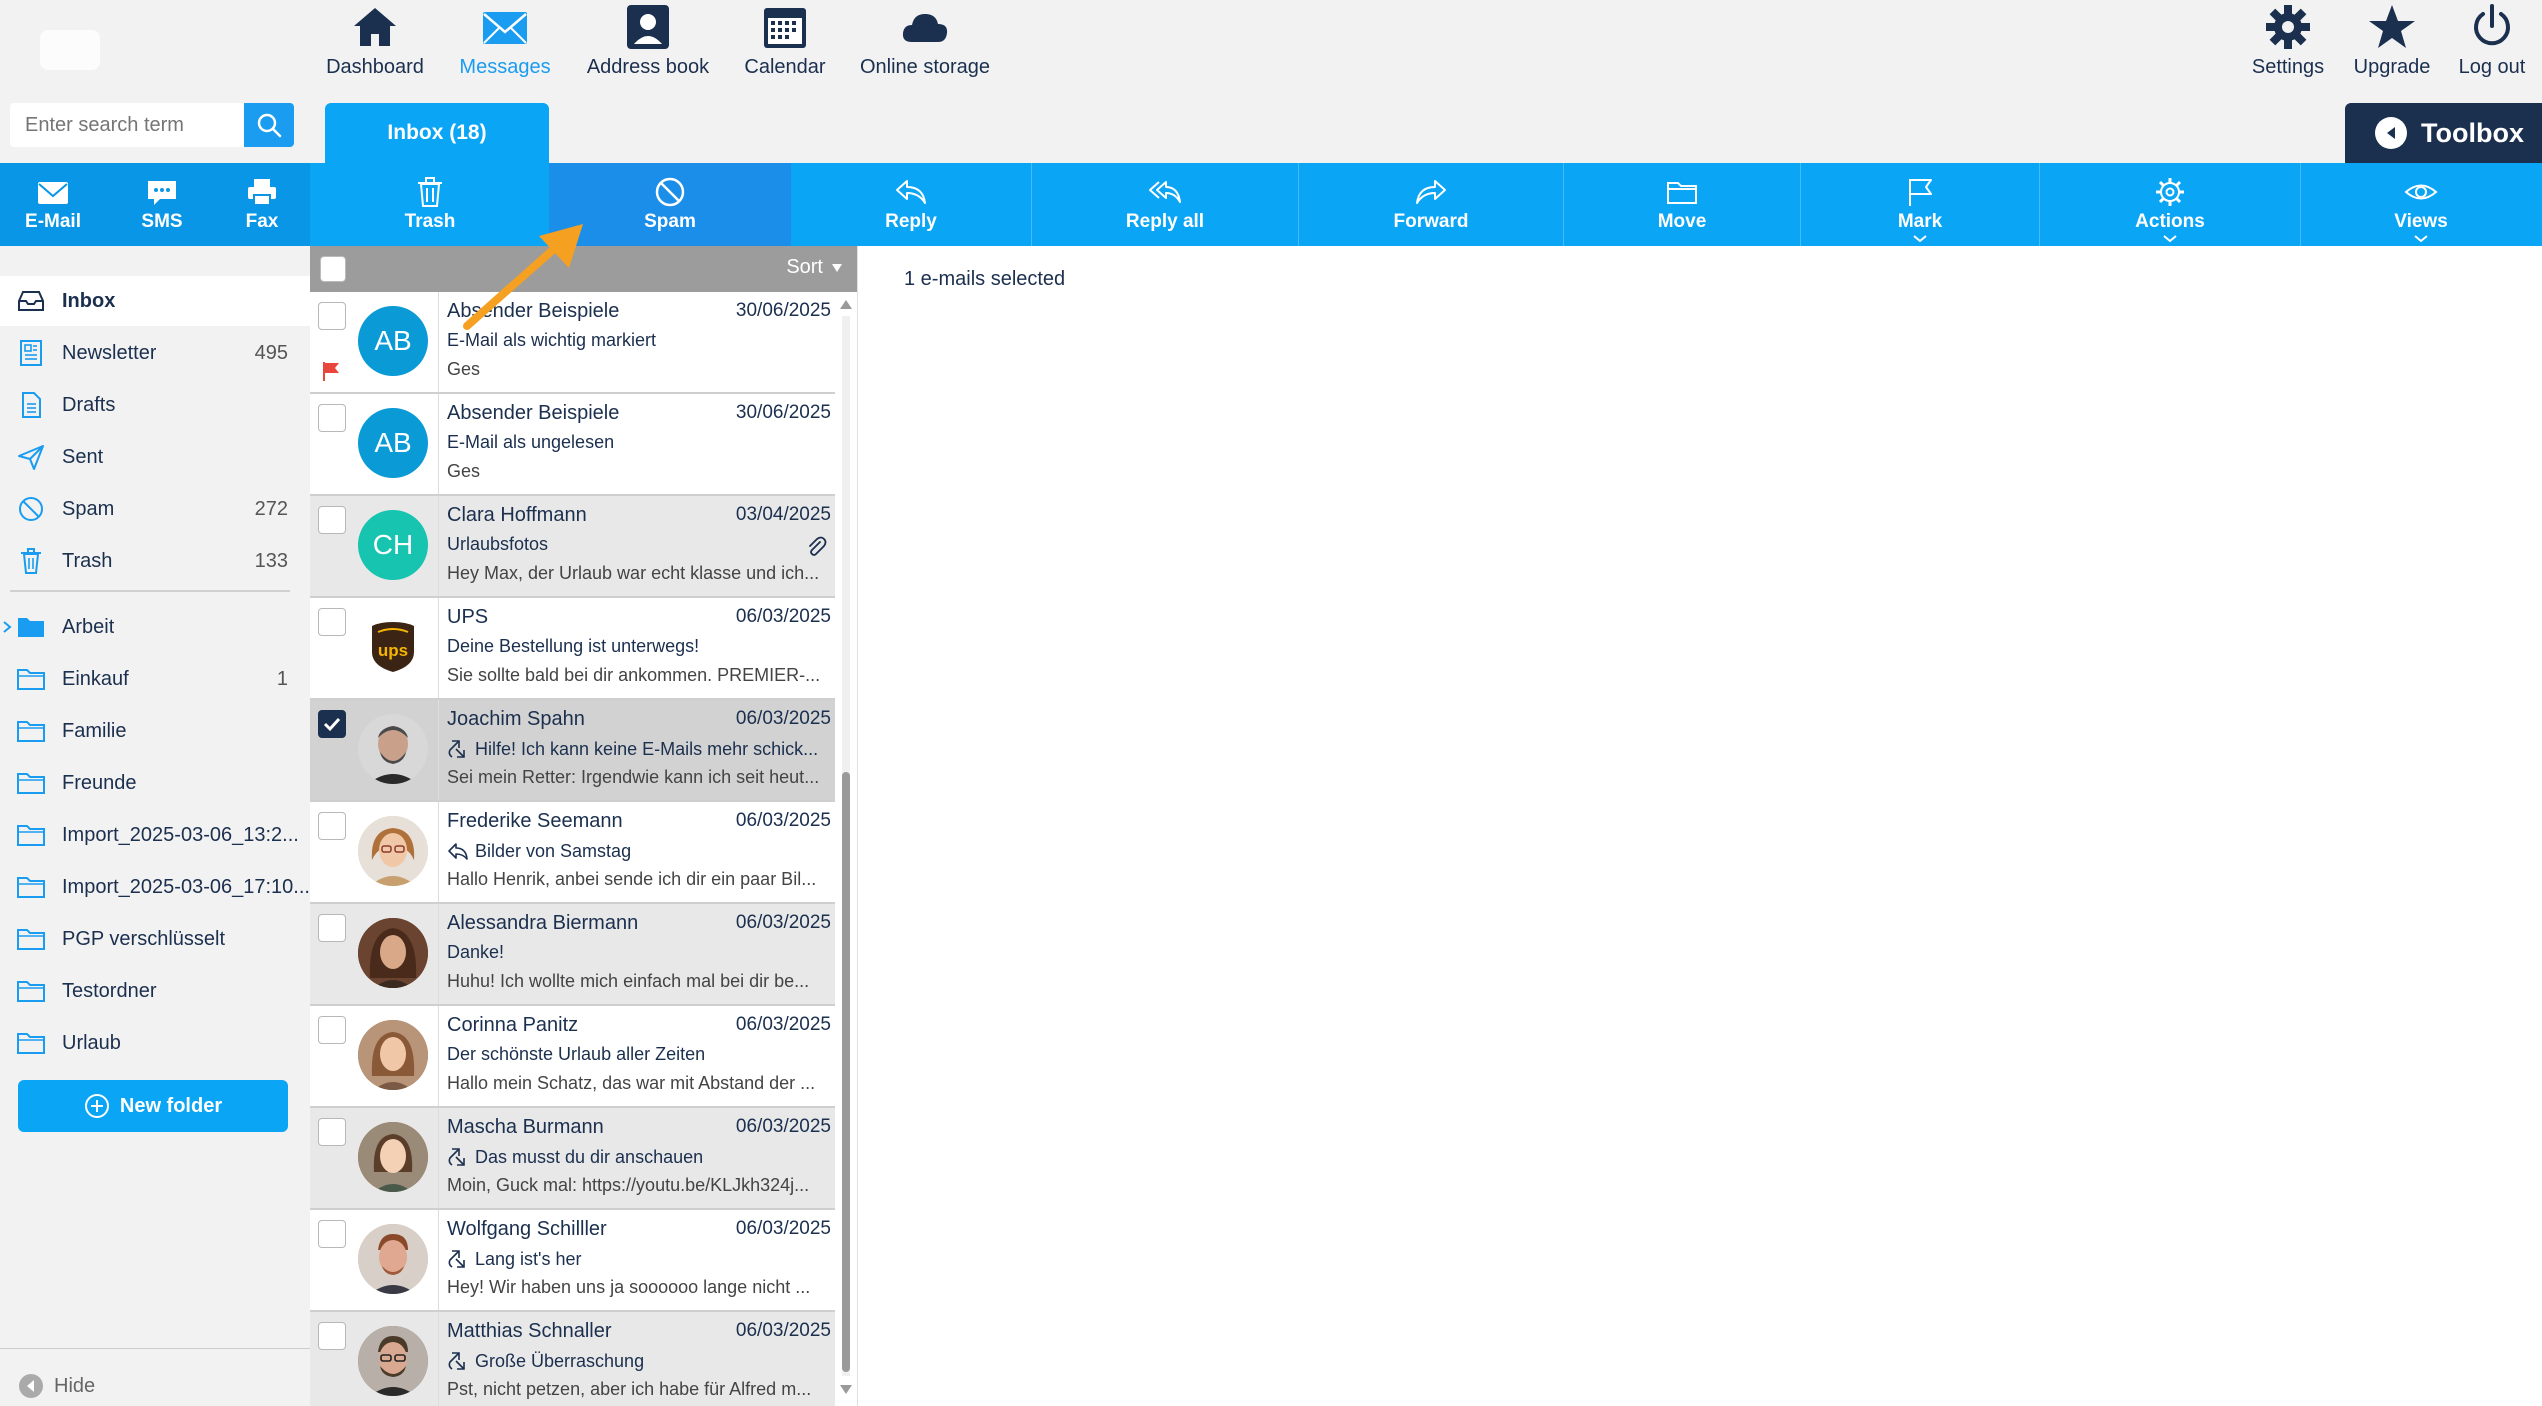 The height and width of the screenshot is (1406, 2542). What do you see at coordinates (155, 679) in the screenshot?
I see `folder-einkauf: Einkauf 1` at bounding box center [155, 679].